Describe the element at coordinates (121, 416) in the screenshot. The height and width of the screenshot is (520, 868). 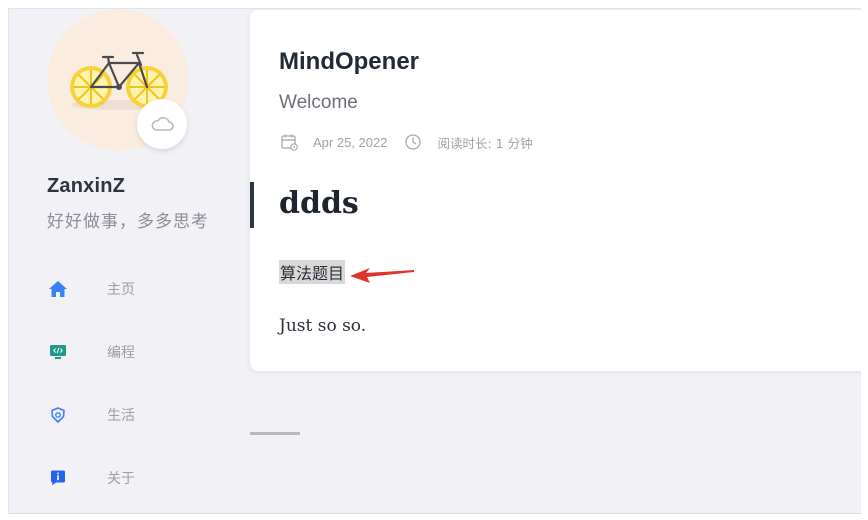
I see `sidebar-item-label: 生活` at that location.